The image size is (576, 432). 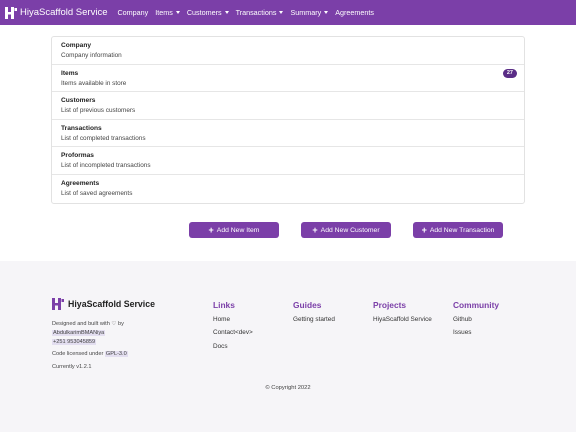 I want to click on designed-text: Designed and built with, so click(x=81, y=324).